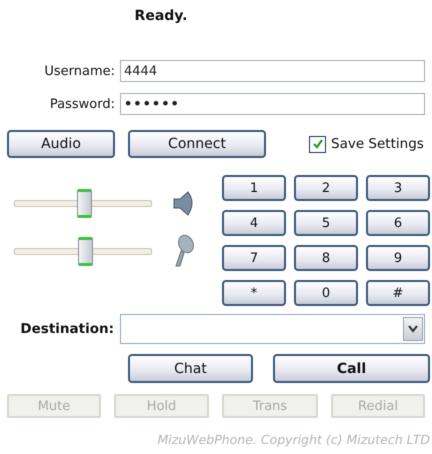 The height and width of the screenshot is (454, 432). What do you see at coordinates (272, 104) in the screenshot?
I see `password-field: ••••••` at bounding box center [272, 104].